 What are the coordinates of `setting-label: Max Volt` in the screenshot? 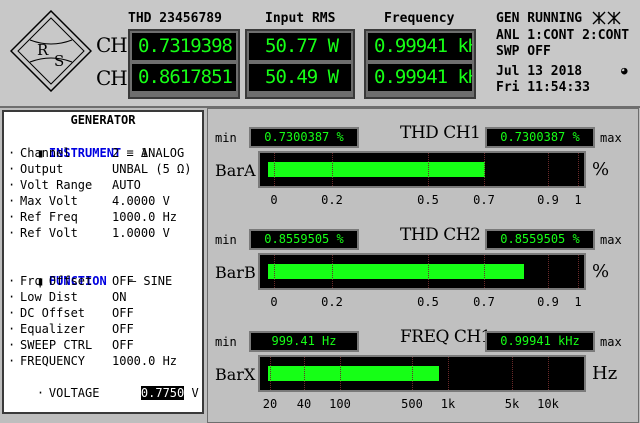 It's located at (49, 201).